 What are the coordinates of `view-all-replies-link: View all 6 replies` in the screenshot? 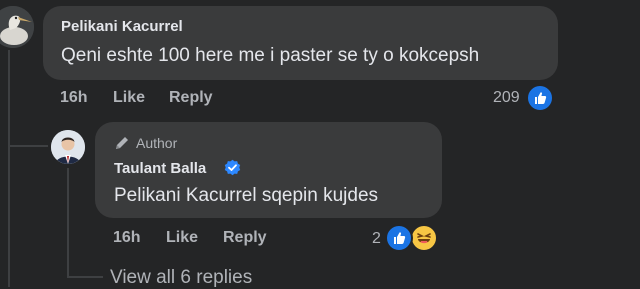 It's located at (181, 278).